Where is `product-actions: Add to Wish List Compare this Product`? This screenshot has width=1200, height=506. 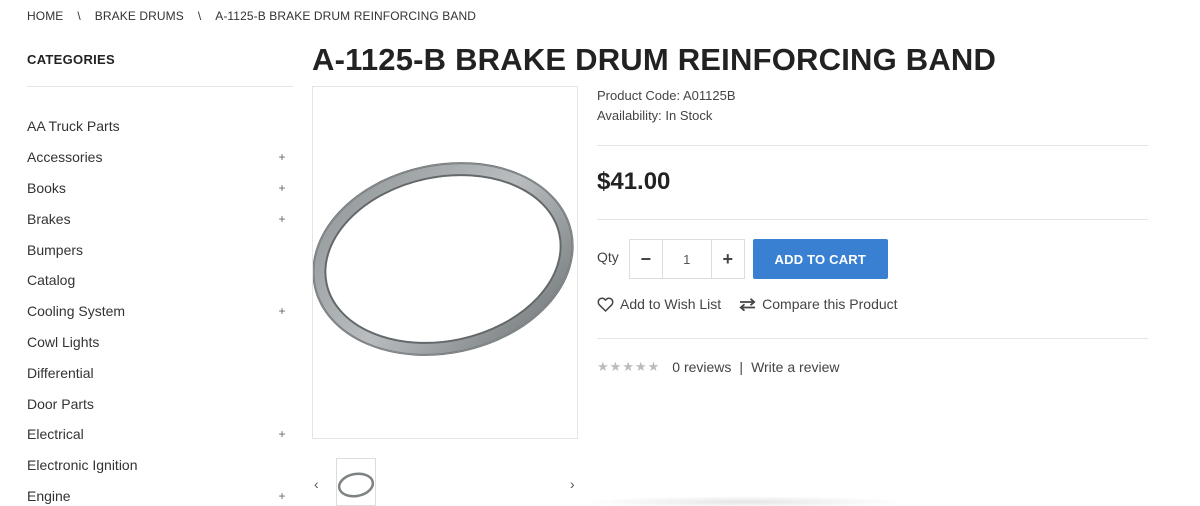
product-actions: Add to Wish List Compare this Product is located at coordinates (756, 304).